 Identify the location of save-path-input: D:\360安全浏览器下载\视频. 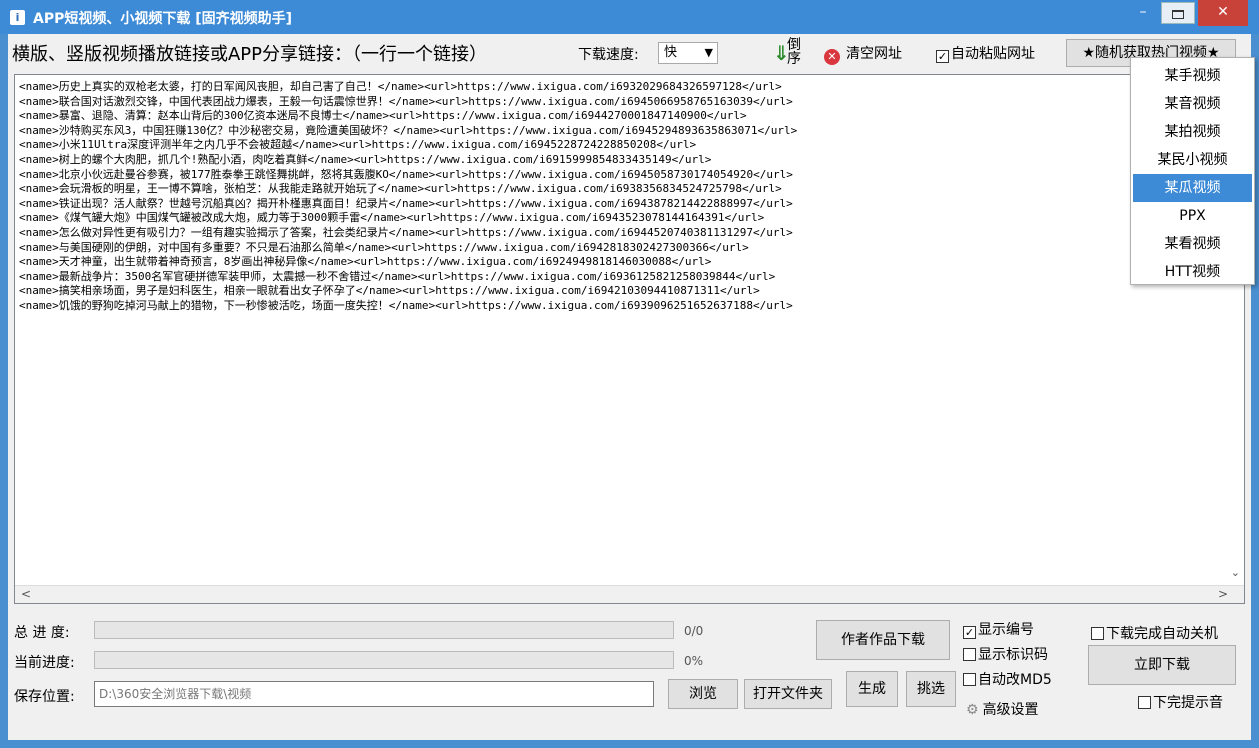
(374, 694).